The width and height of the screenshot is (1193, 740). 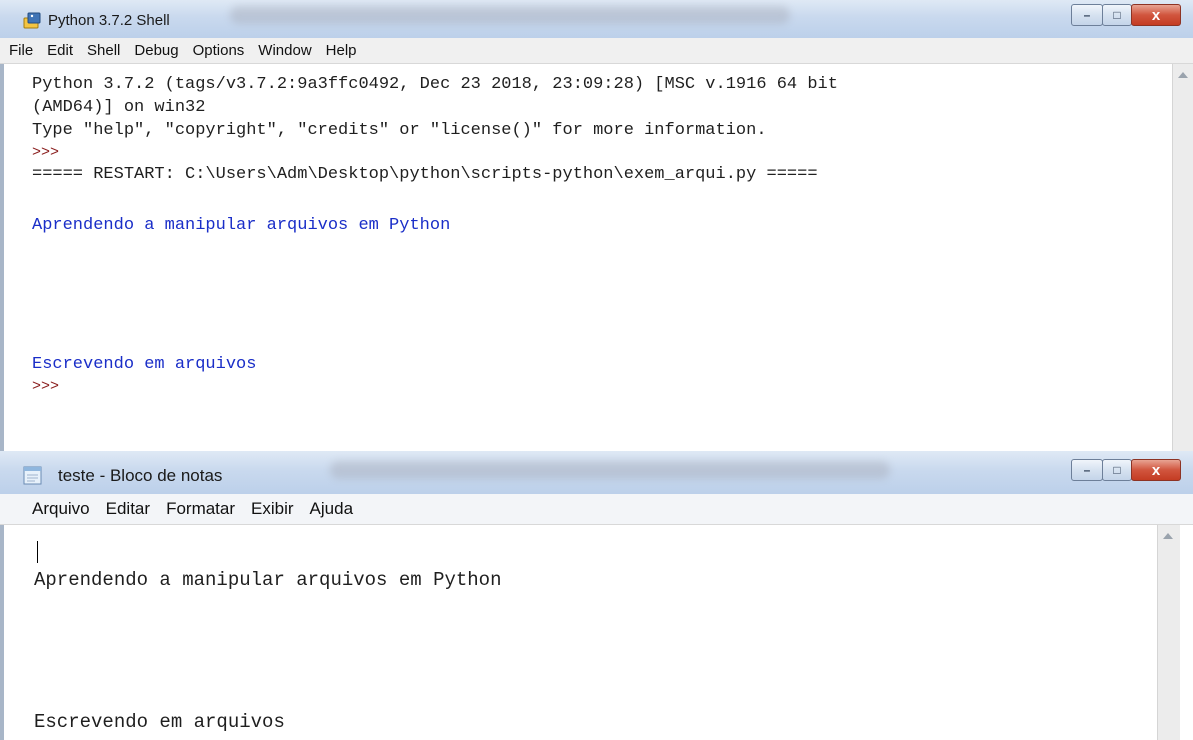 I want to click on shell-prompt: >>>, so click(x=46, y=152).